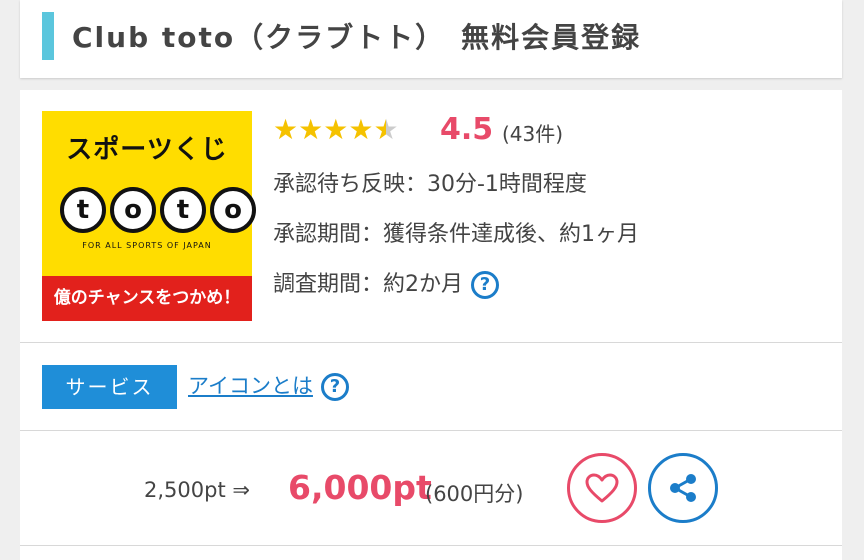  I want to click on heart-icon, so click(602, 488).